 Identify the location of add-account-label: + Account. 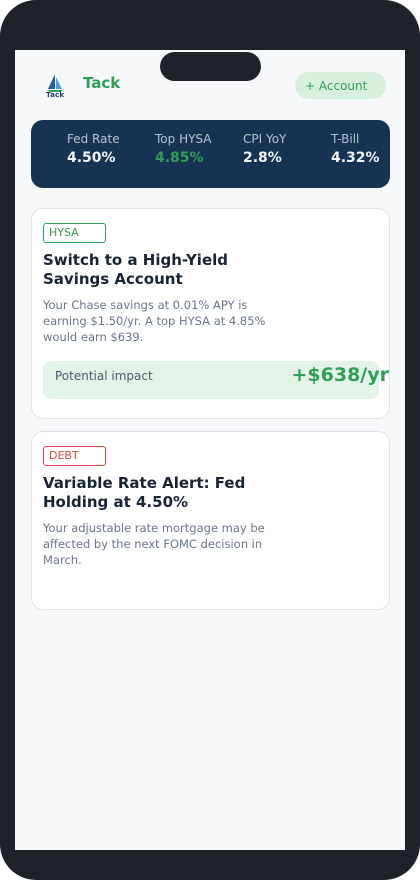
(336, 85).